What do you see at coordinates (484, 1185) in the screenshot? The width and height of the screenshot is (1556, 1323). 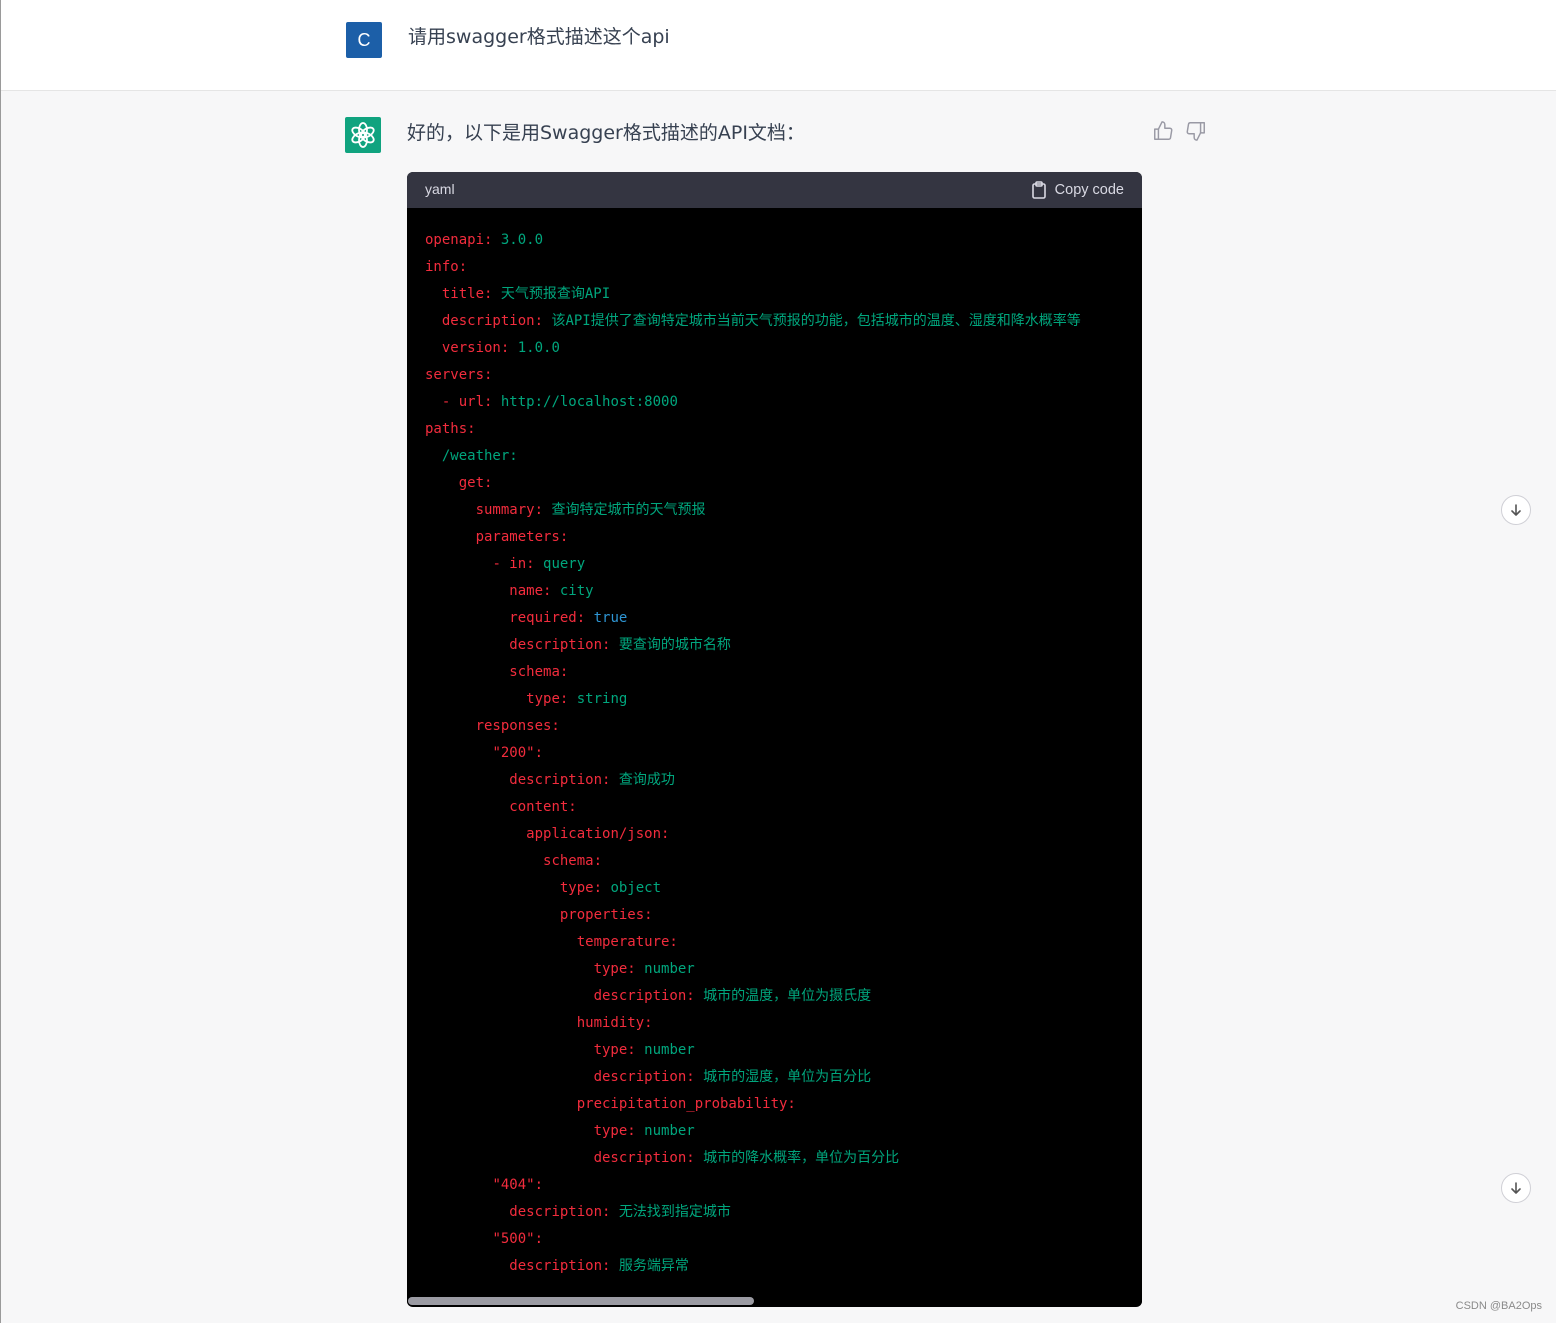 I see `code-line: "404":` at bounding box center [484, 1185].